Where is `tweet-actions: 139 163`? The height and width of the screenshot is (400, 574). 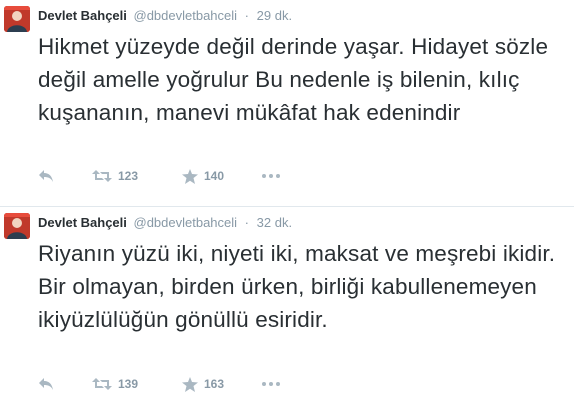 tweet-actions: 139 163 is located at coordinates (188, 384).